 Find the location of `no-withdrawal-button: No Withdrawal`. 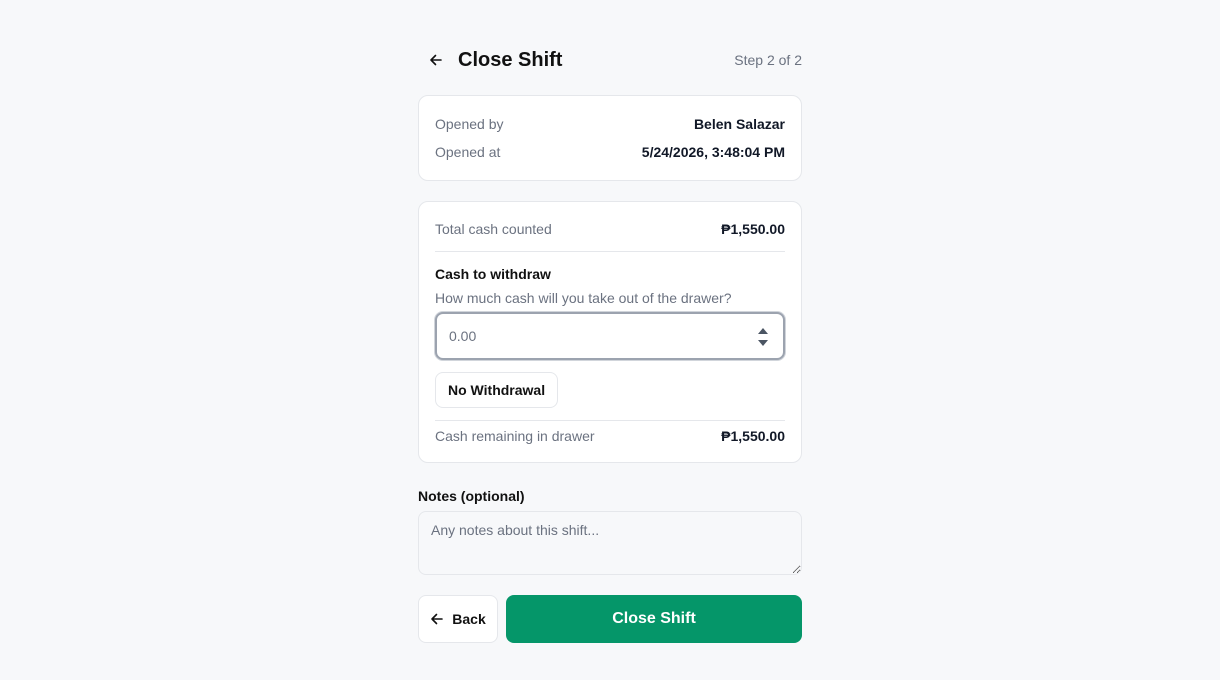

no-withdrawal-button: No Withdrawal is located at coordinates (497, 390).